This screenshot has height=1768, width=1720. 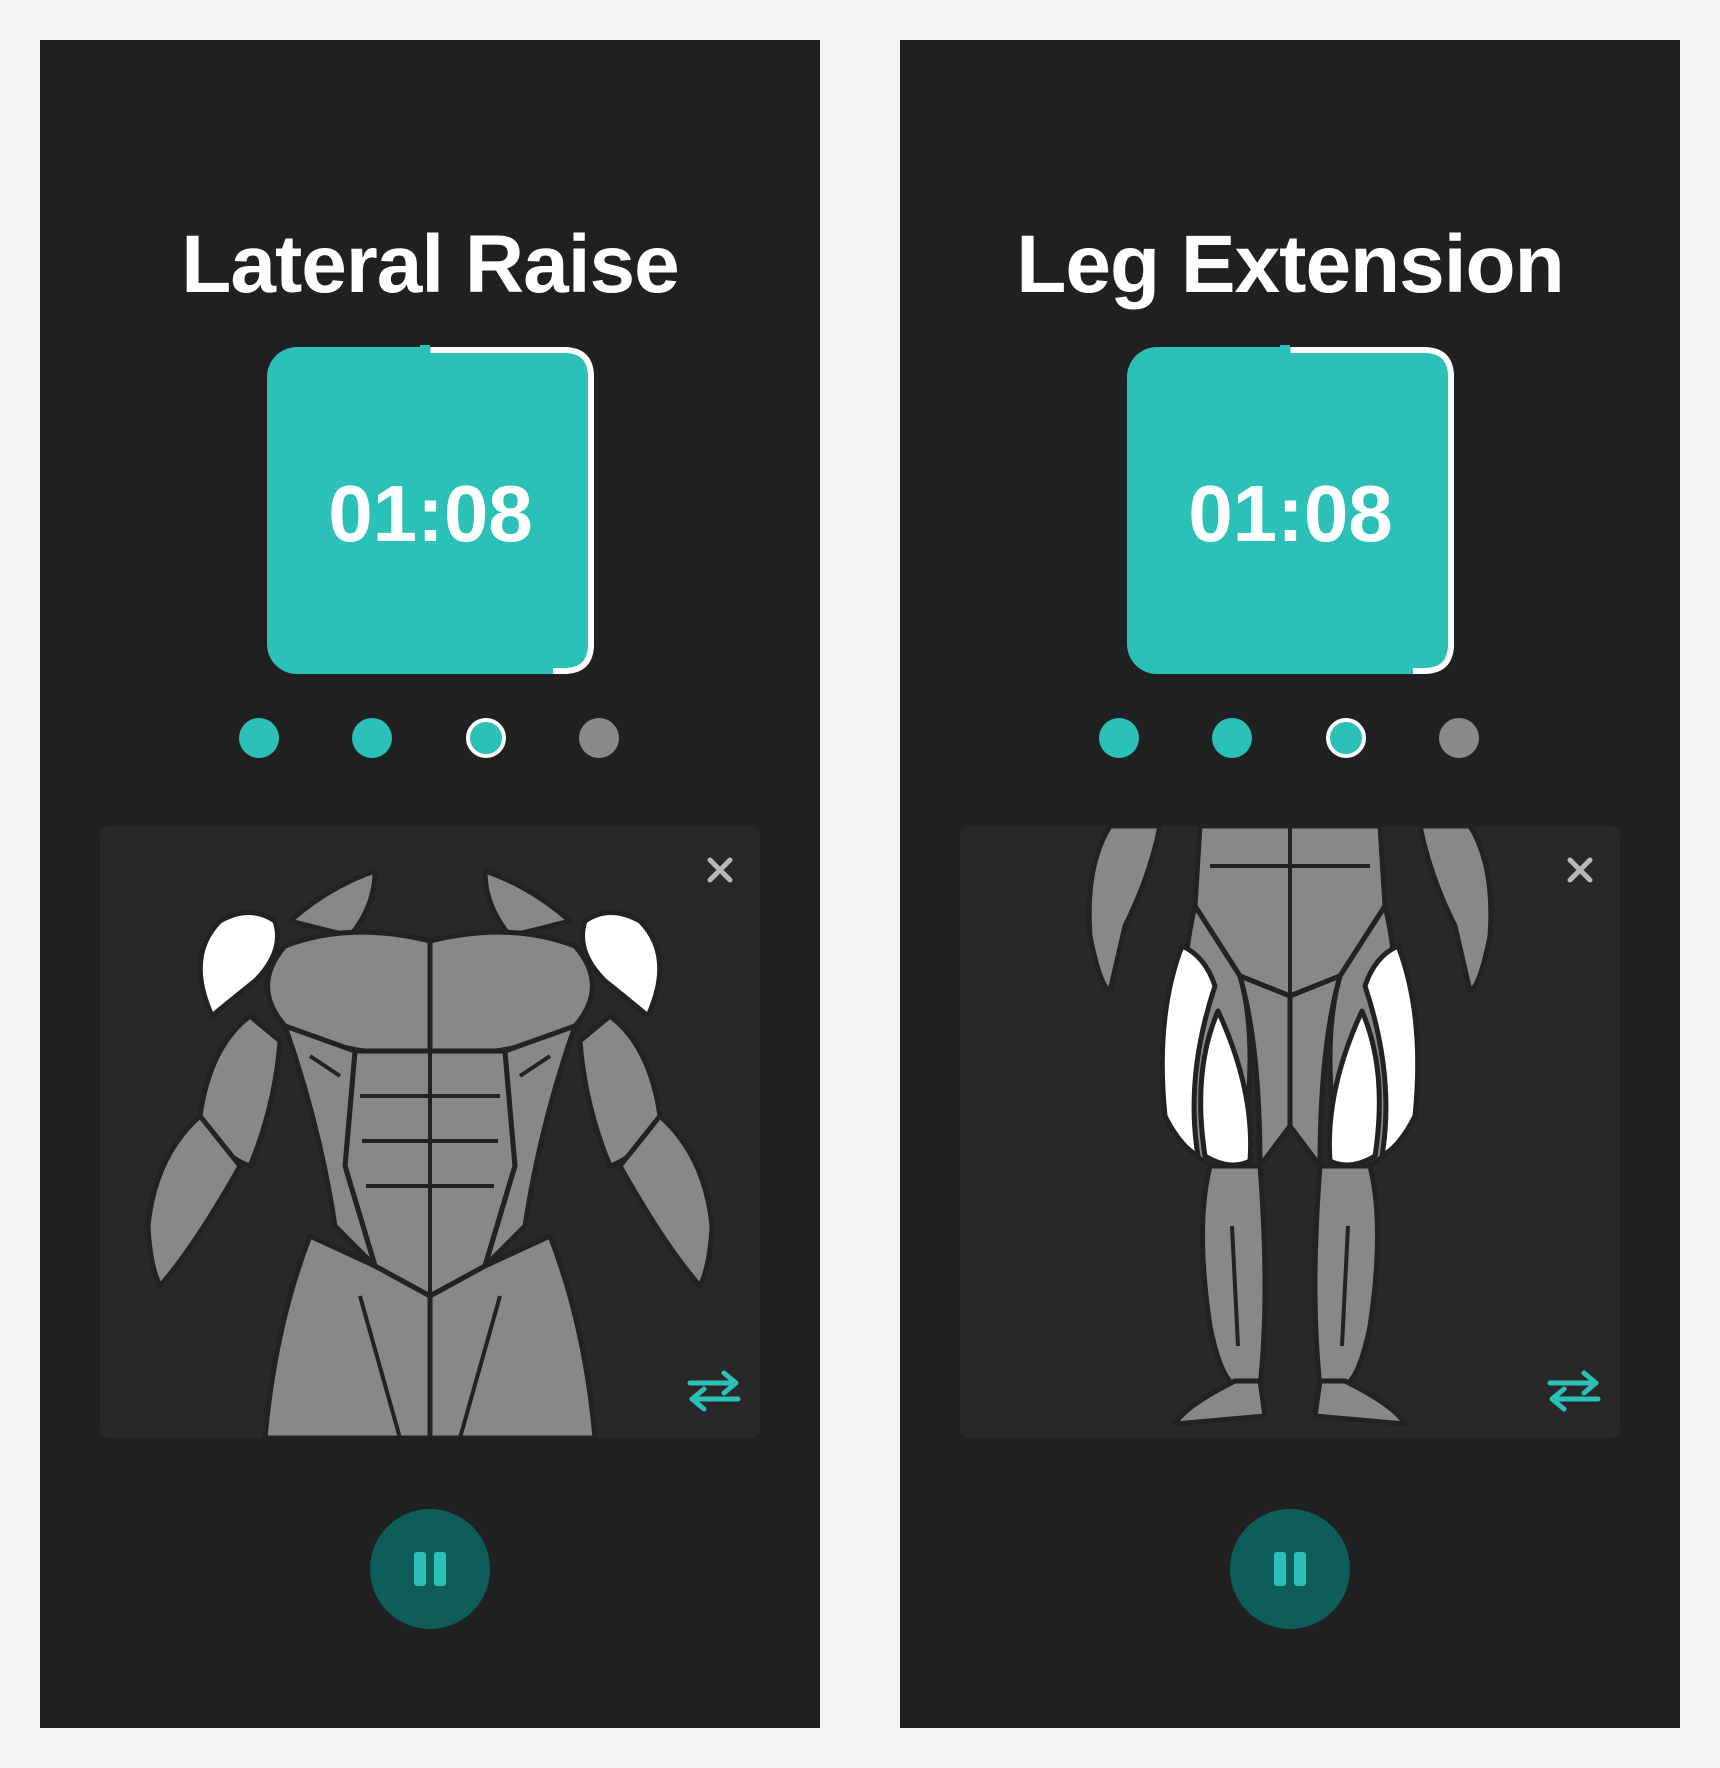 What do you see at coordinates (430, 1153) in the screenshot?
I see `upper-body-muscle-map` at bounding box center [430, 1153].